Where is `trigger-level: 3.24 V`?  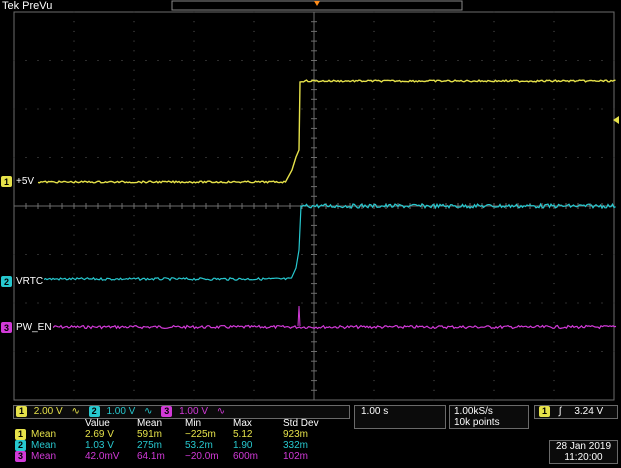
trigger-level: 3.24 V is located at coordinates (589, 412).